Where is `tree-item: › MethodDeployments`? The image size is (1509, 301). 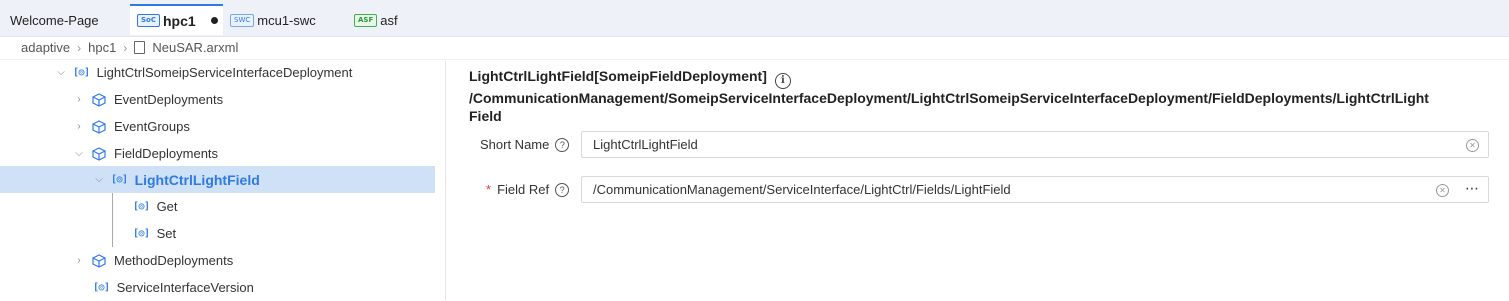 tree-item: › MethodDeployments is located at coordinates (217, 260).